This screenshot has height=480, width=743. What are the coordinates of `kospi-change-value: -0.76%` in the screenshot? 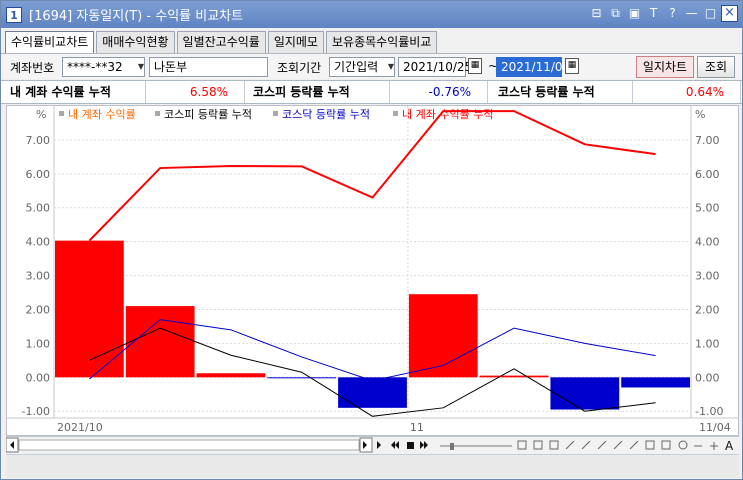 It's located at (439, 92).